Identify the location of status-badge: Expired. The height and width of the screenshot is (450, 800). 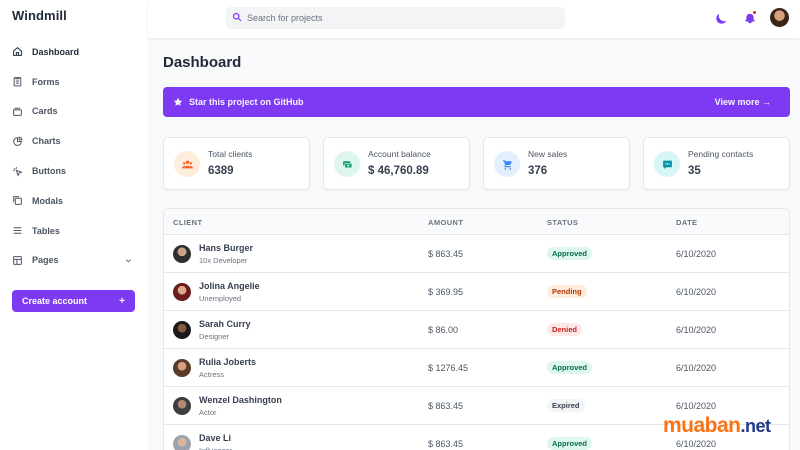
(566, 405).